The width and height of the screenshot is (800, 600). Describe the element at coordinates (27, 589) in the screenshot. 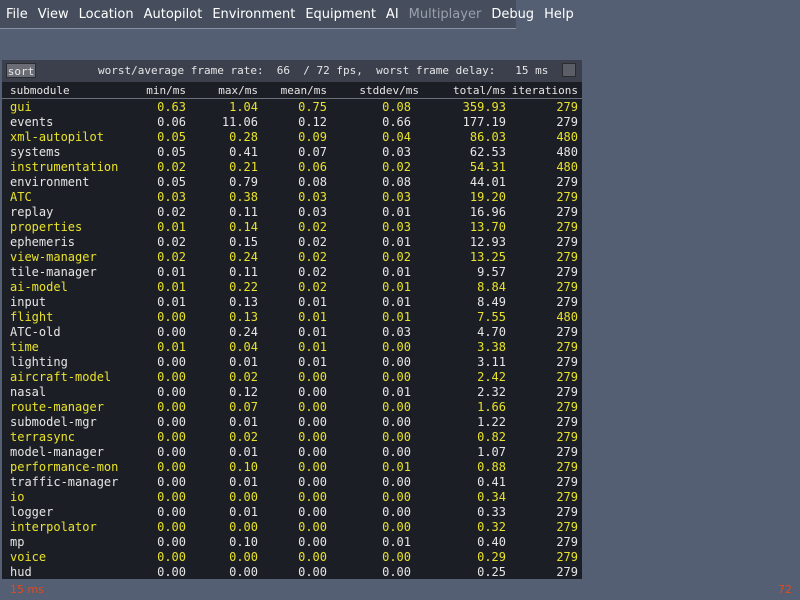

I see `frame-delay-readout: 15 ms` at that location.